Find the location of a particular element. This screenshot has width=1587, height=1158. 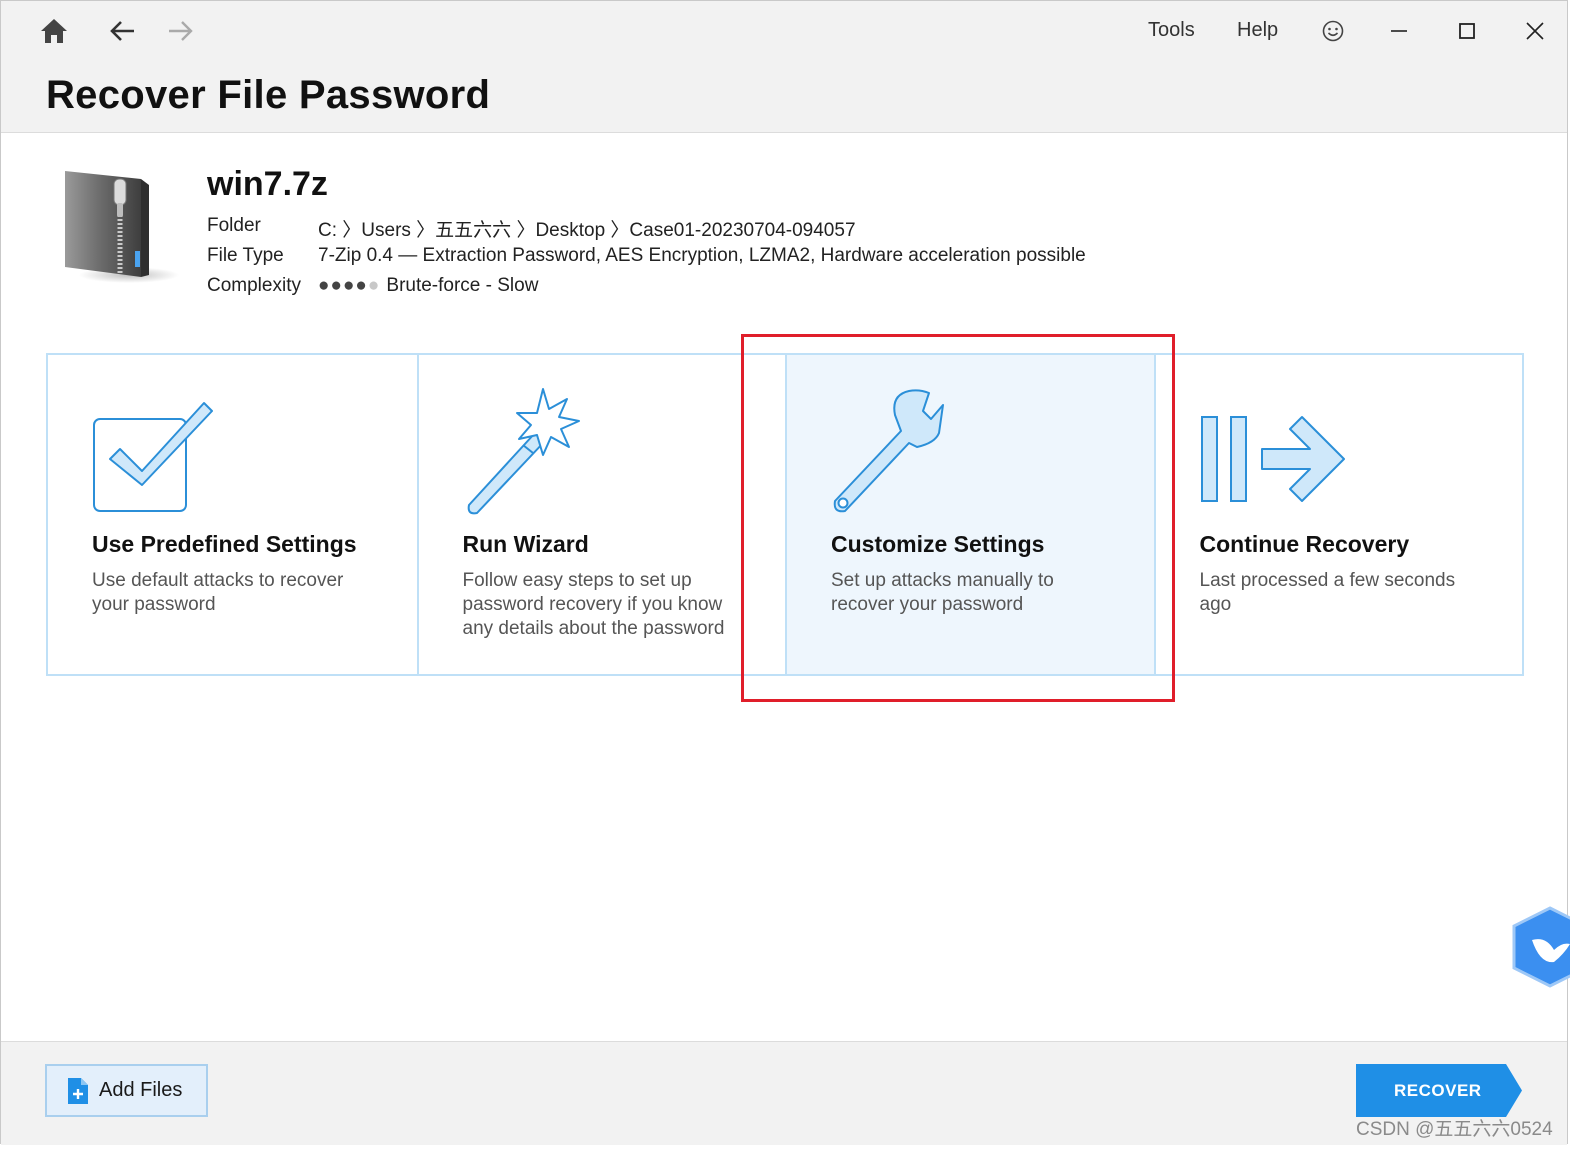

complexity-text: Brute-force - Slow is located at coordinates (462, 285).